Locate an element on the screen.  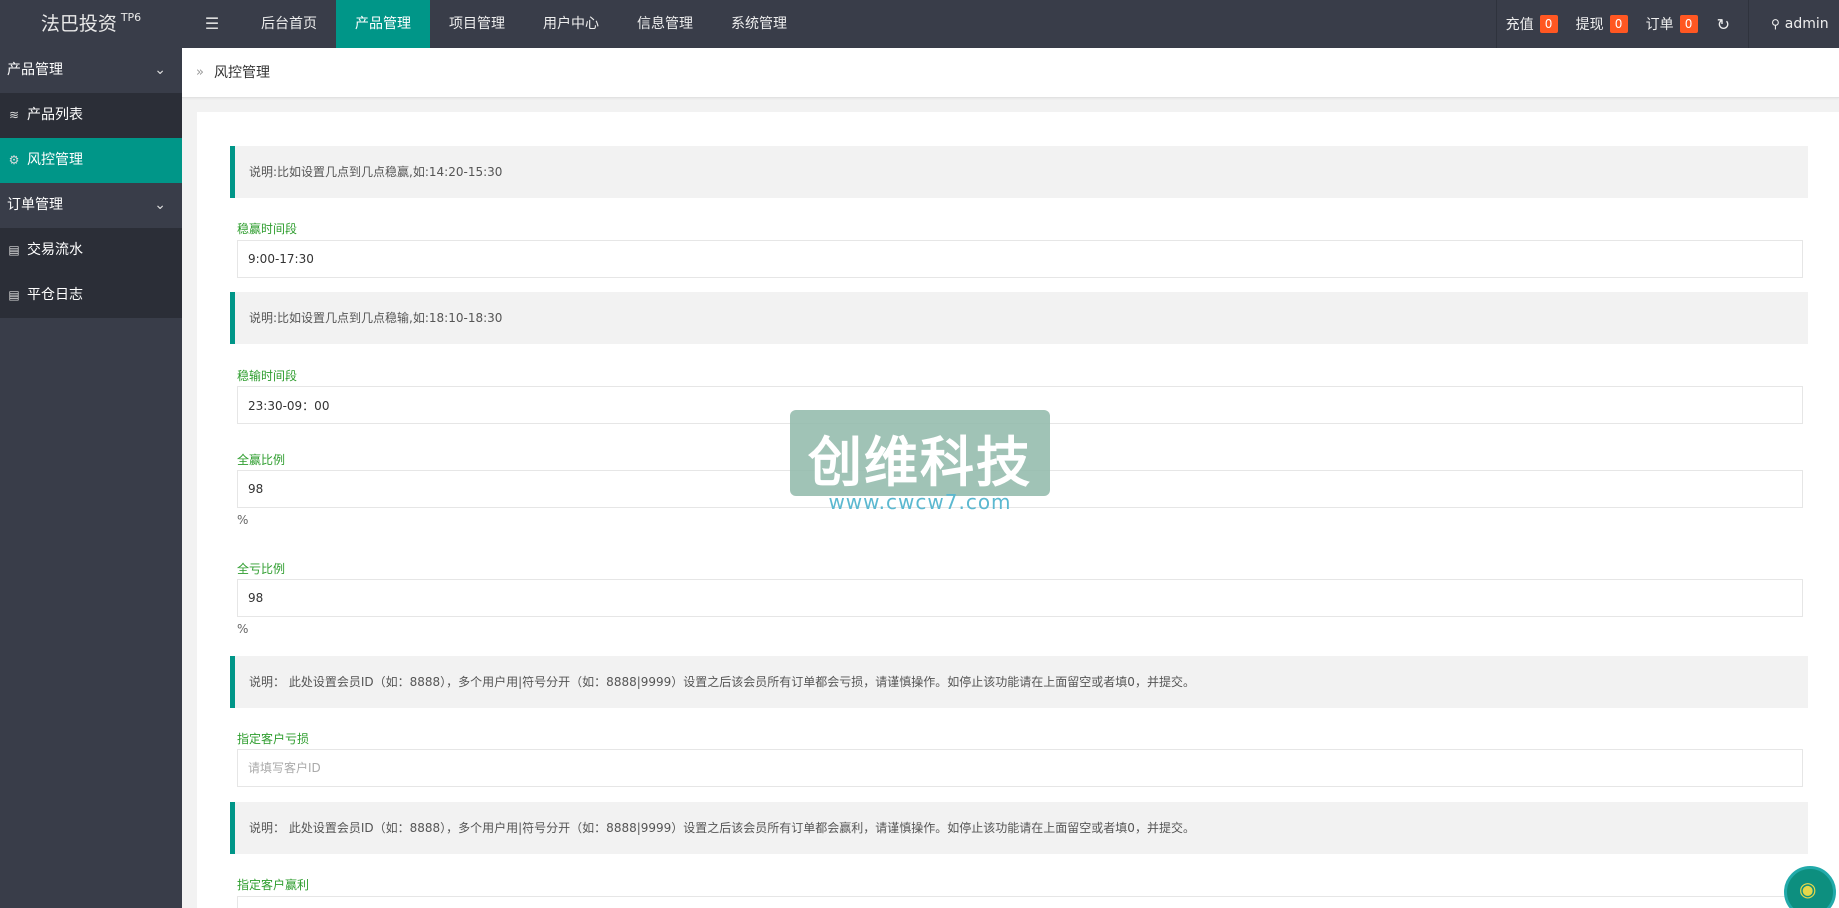
sidebar-group-product: 产品管理 ⌄ is located at coordinates (91, 70).